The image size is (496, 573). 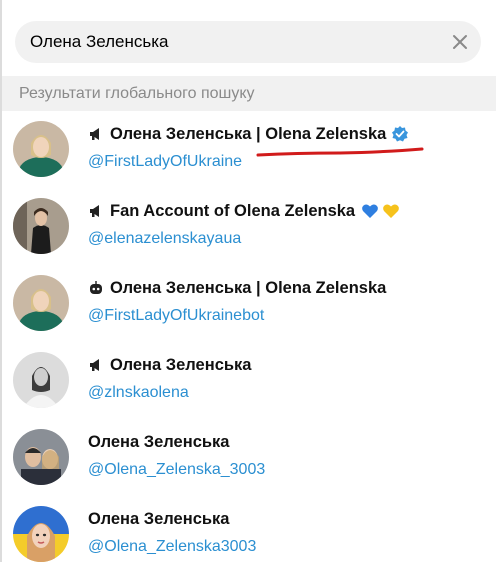 I want to click on result-username: @FirstLadyOfUkrainebot, so click(x=176, y=316).